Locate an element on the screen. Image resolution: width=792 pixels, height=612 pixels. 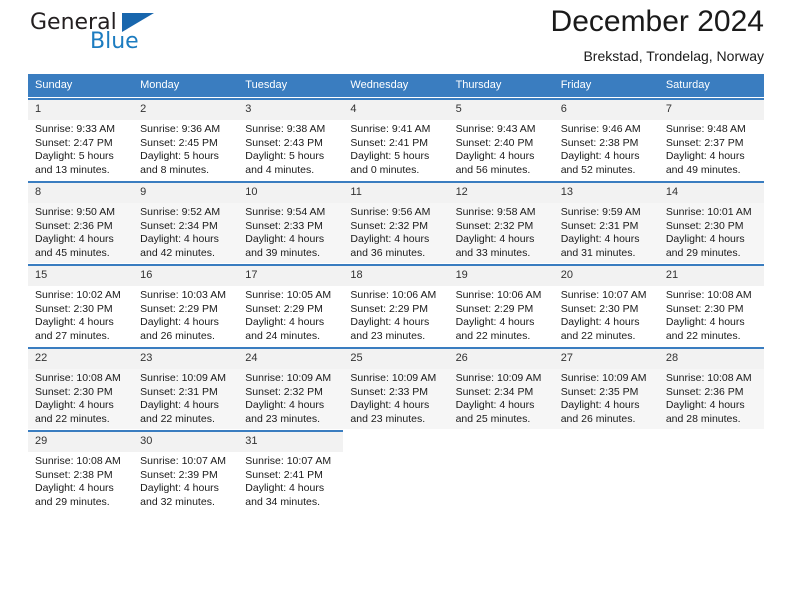
day-number: 8 is located at coordinates (81, 192).